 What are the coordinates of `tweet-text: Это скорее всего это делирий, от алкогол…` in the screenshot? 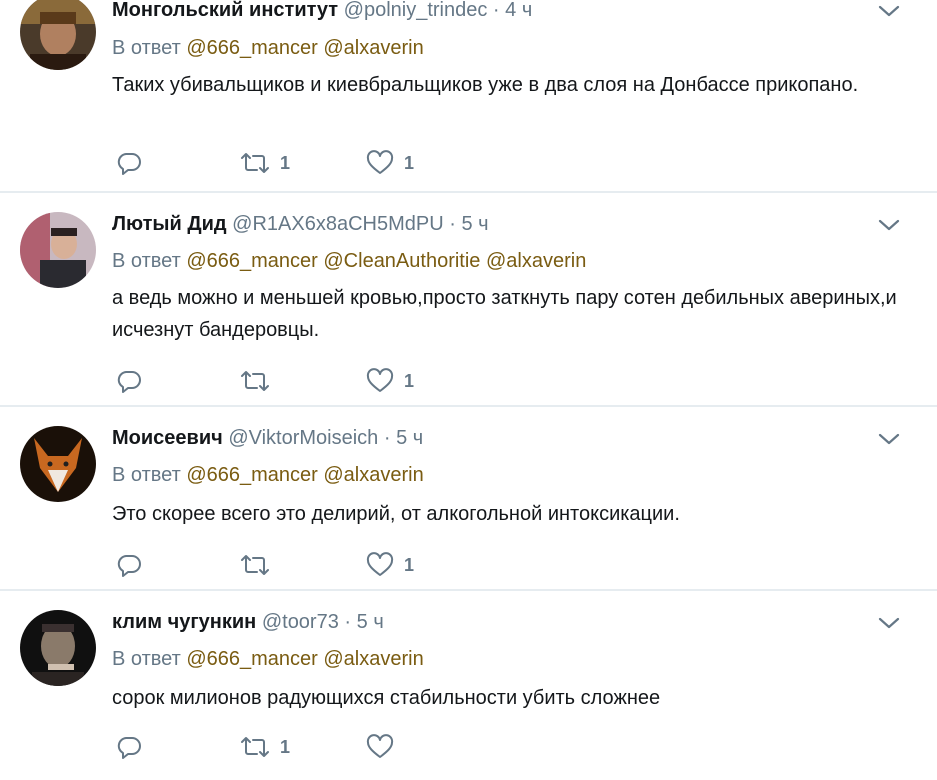 It's located at (396, 514).